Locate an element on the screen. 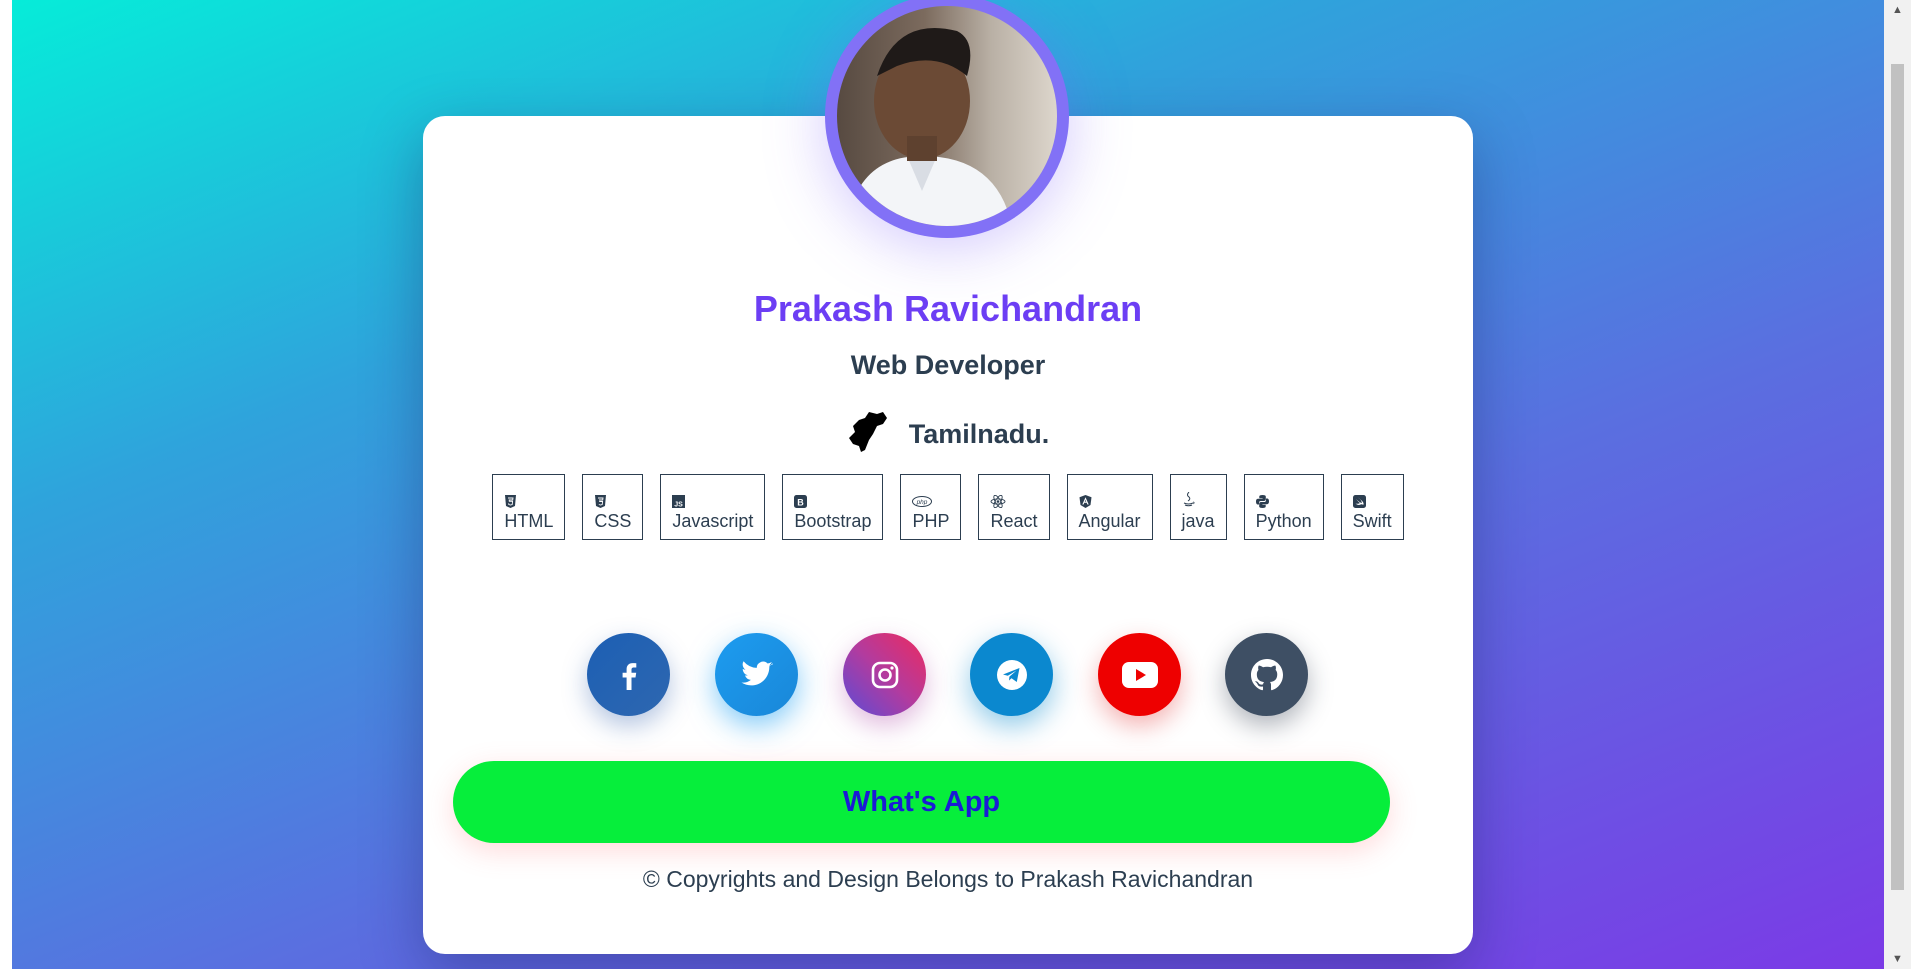  telegram-icon is located at coordinates (1011, 674).